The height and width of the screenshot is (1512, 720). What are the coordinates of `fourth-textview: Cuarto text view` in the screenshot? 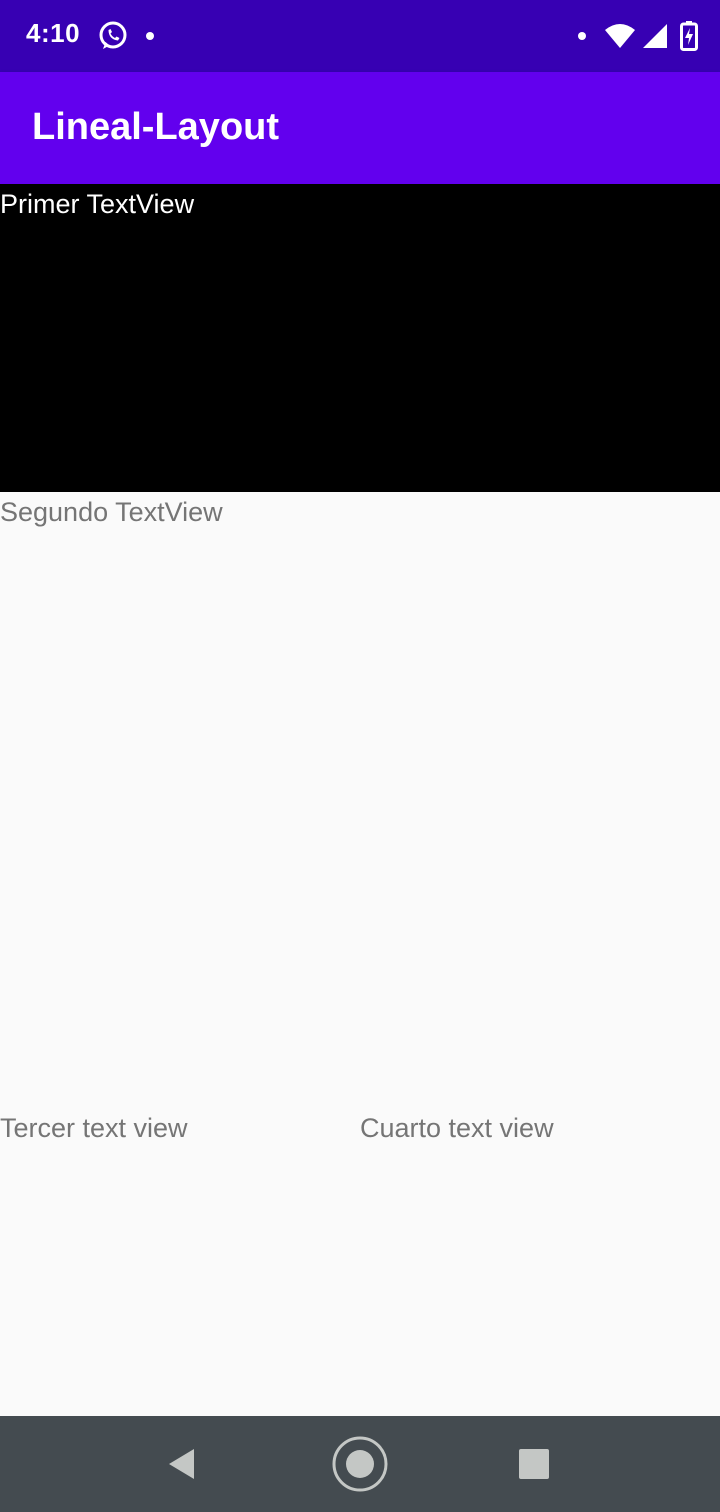 It's located at (540, 1262).